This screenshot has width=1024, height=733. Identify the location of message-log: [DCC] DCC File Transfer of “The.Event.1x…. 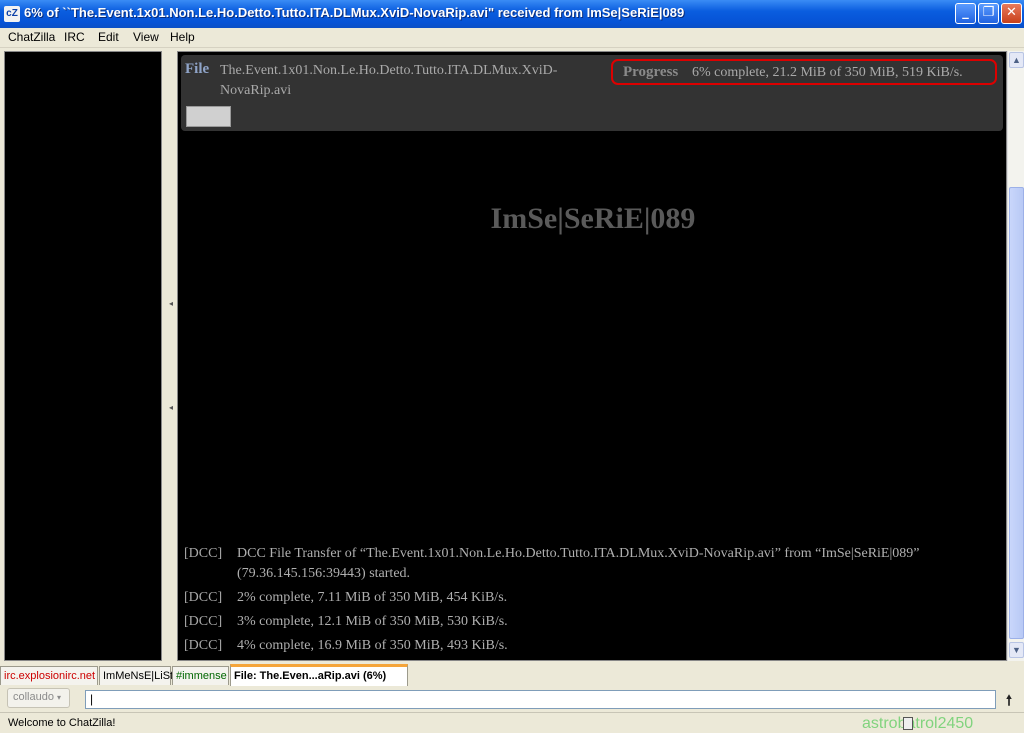
(584, 602).